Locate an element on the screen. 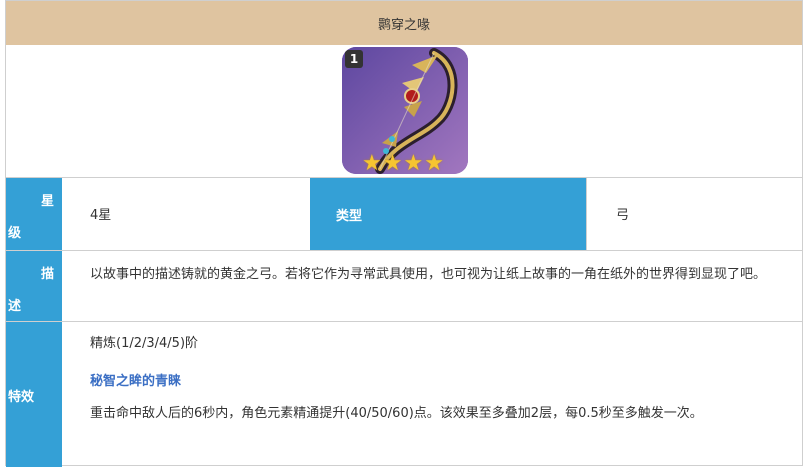 The width and height of the screenshot is (809, 471). weapon-title: 鹮穿之喙 is located at coordinates (403, 25).